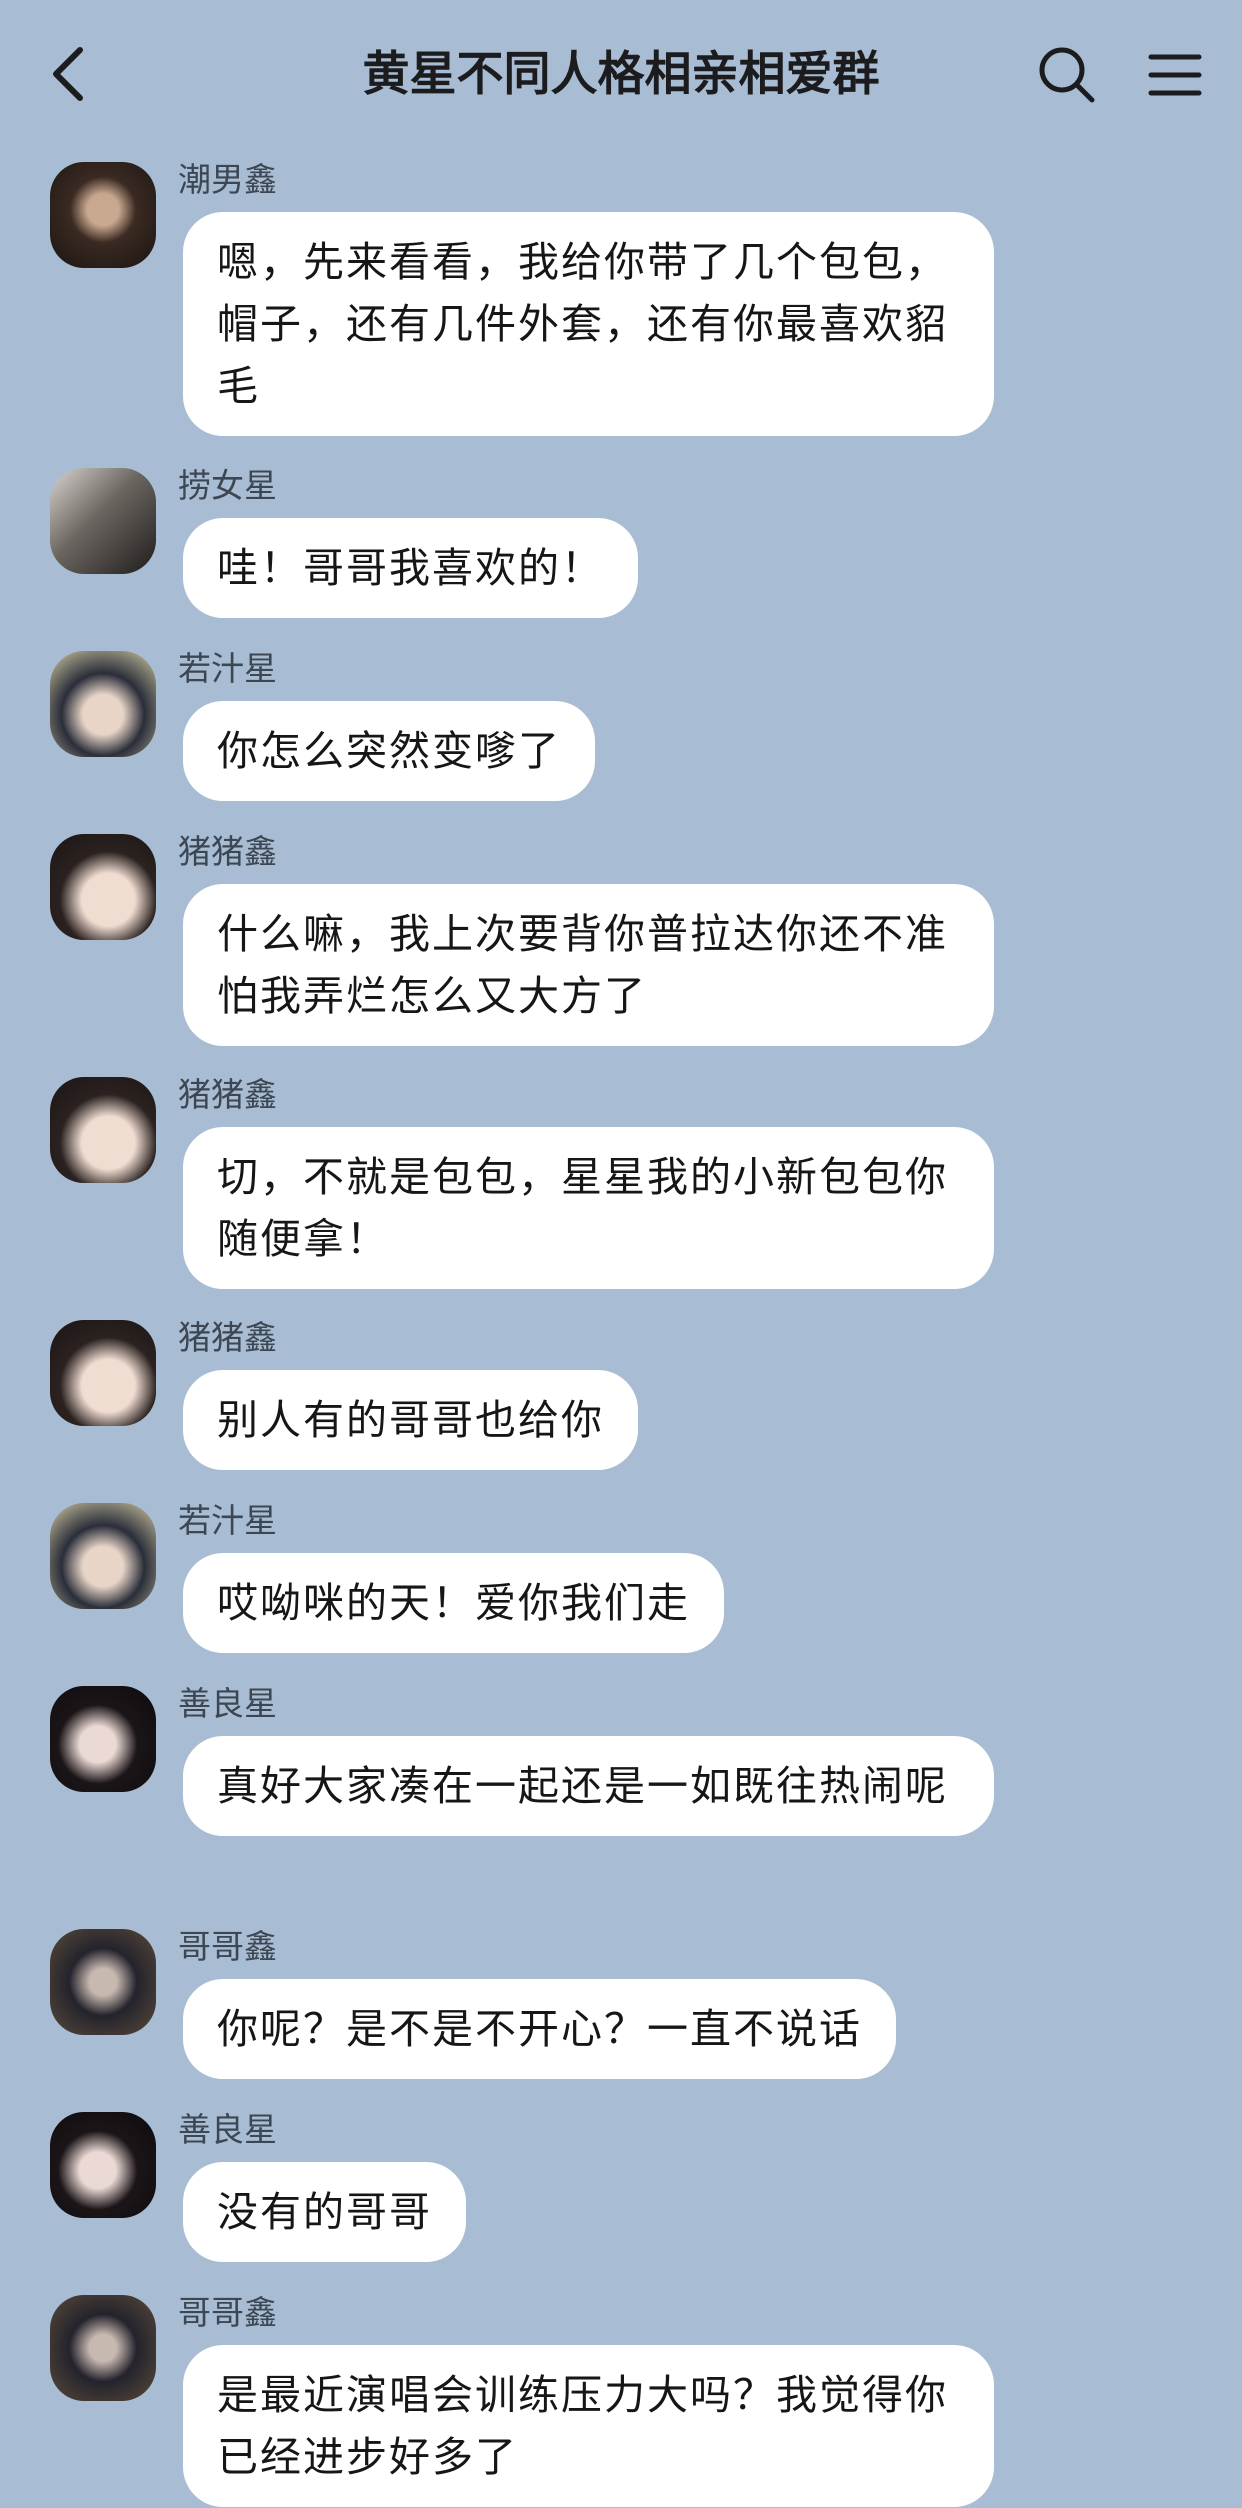 Image resolution: width=1242 pixels, height=2508 pixels. Describe the element at coordinates (389, 751) in the screenshot. I see `message-bubble: 你怎么突然变嗲了` at that location.